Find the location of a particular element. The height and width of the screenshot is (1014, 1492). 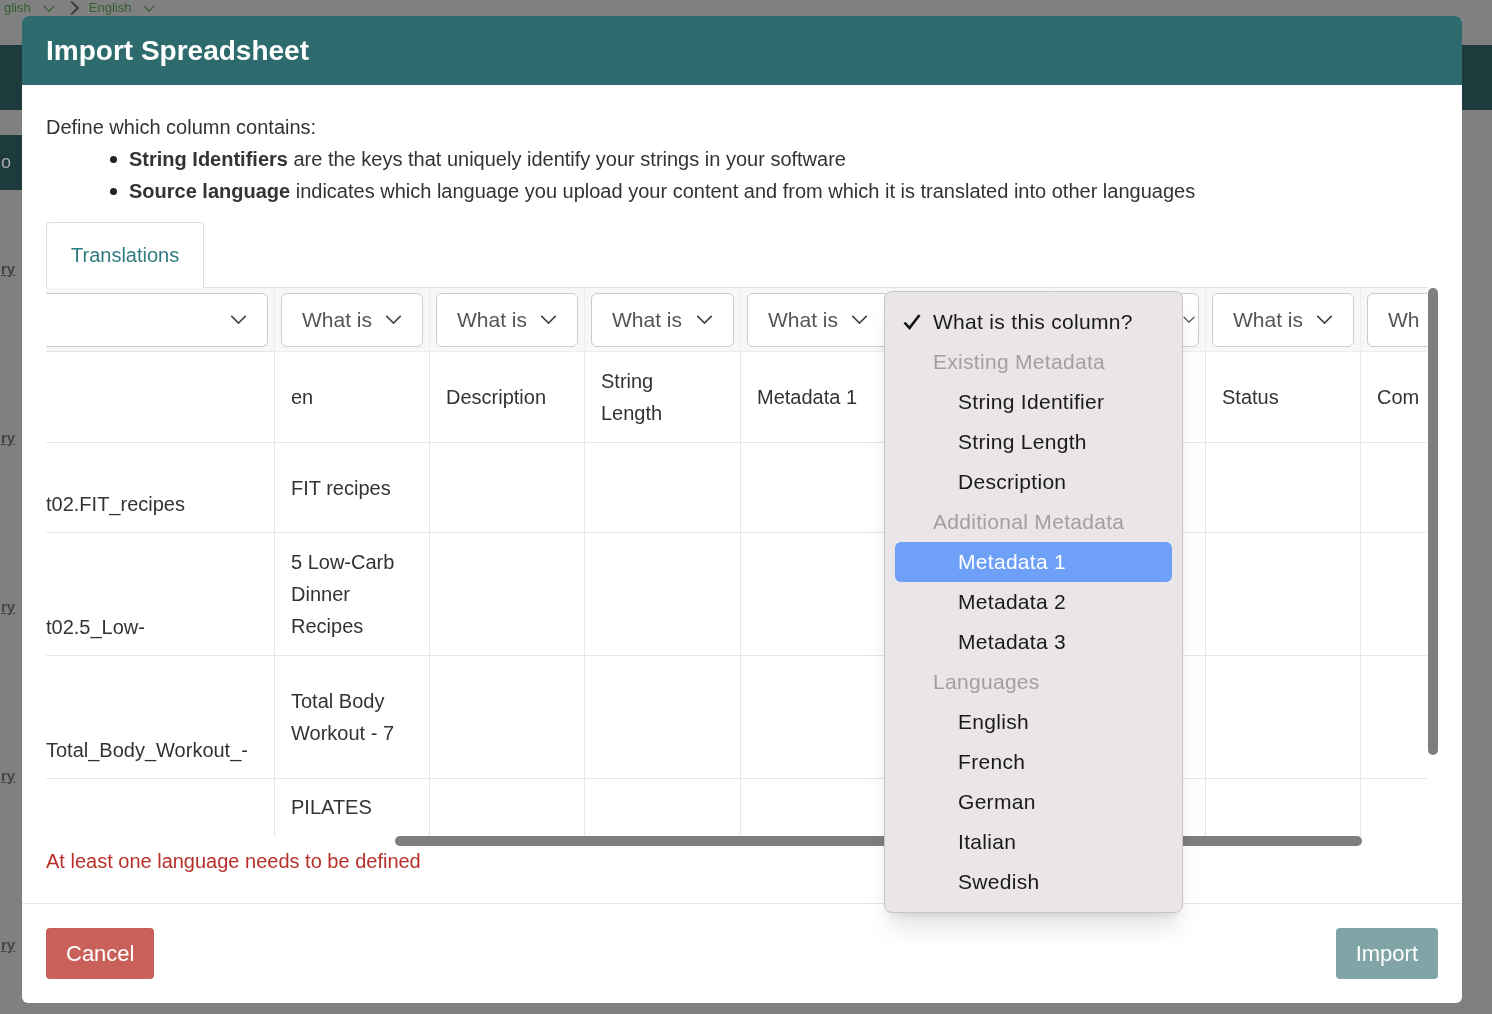

menu-item: Description is located at coordinates (1033, 482).